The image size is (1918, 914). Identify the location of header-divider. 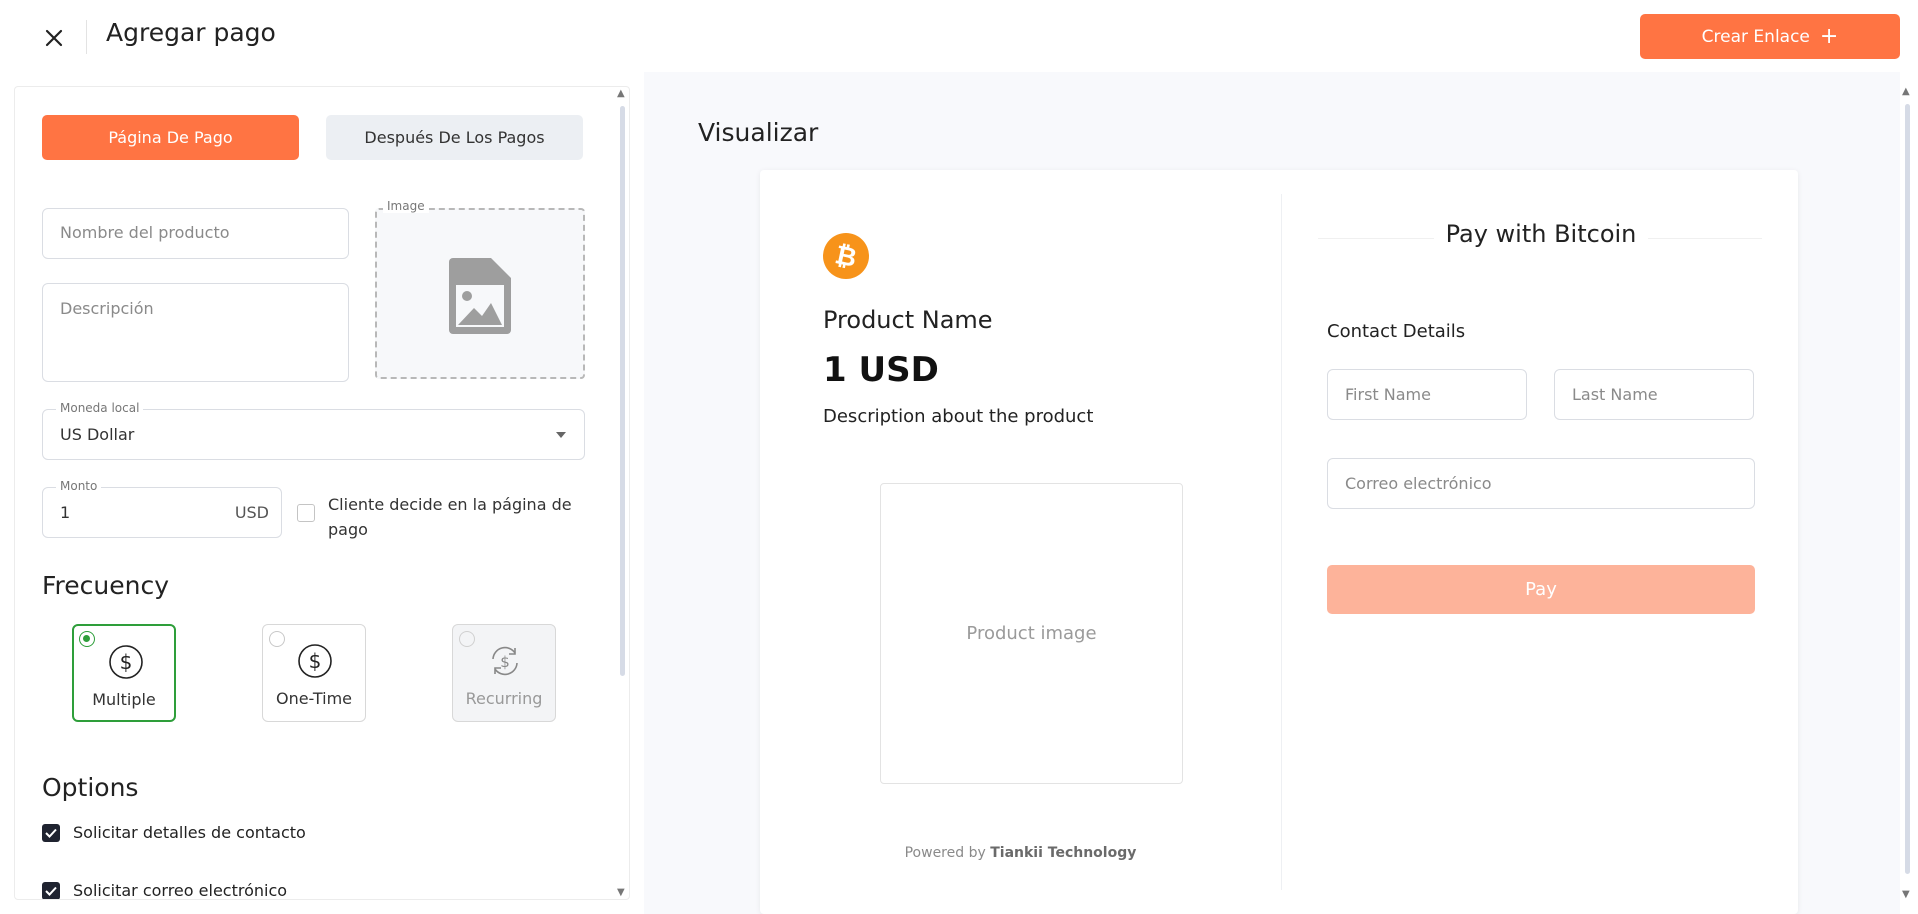
(86, 37).